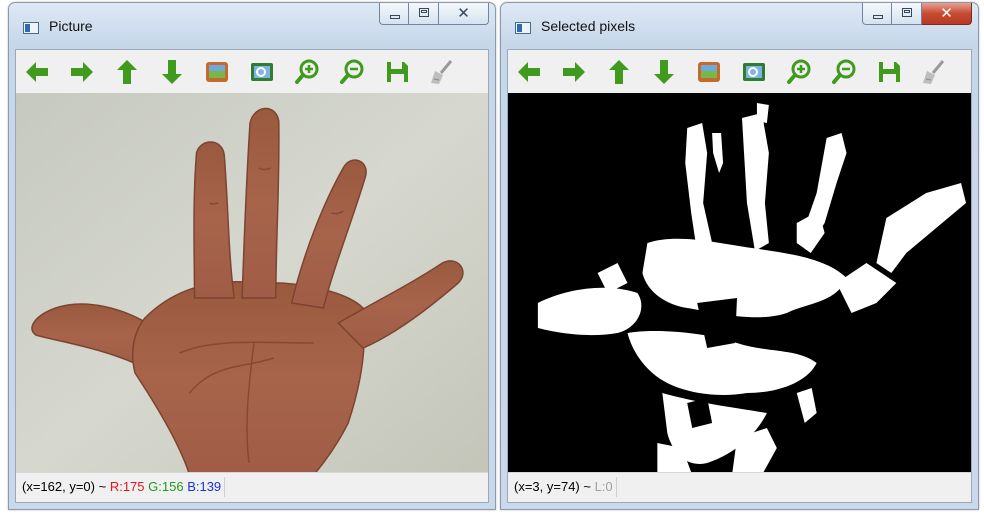 The width and height of the screenshot is (984, 514). What do you see at coordinates (66, 486) in the screenshot?
I see `coordinate-readout: (x=162, y=0) ~` at bounding box center [66, 486].